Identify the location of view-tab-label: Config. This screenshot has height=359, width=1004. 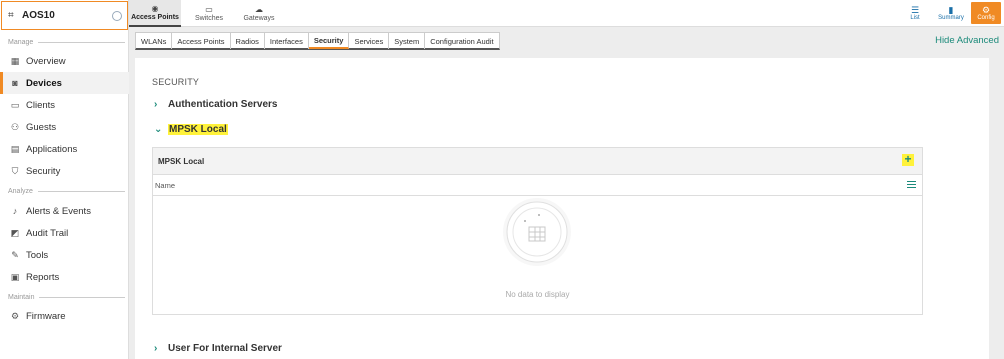
(986, 18).